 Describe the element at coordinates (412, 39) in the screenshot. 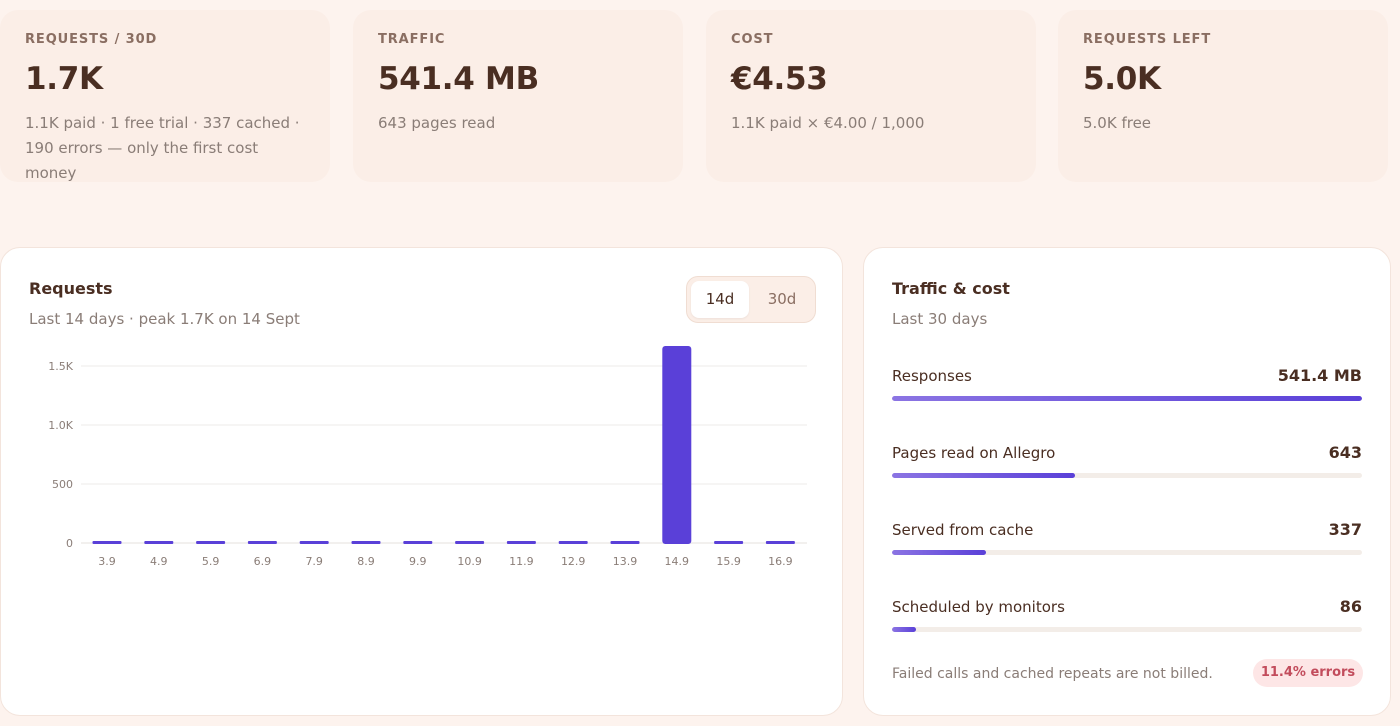

I see `stat-label: TRAFFIC` at that location.